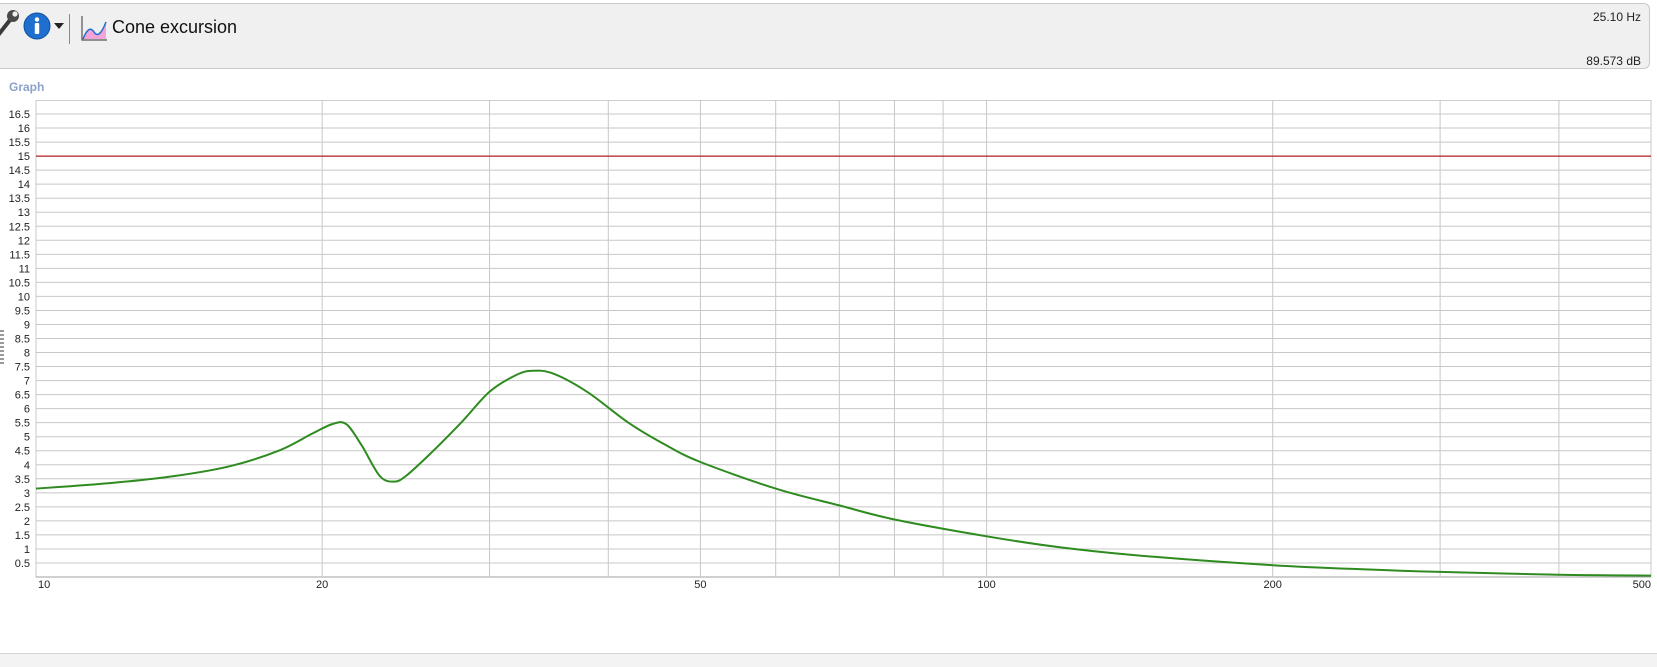 The width and height of the screenshot is (1657, 667). What do you see at coordinates (69, 29) in the screenshot?
I see `toolbar-separator` at bounding box center [69, 29].